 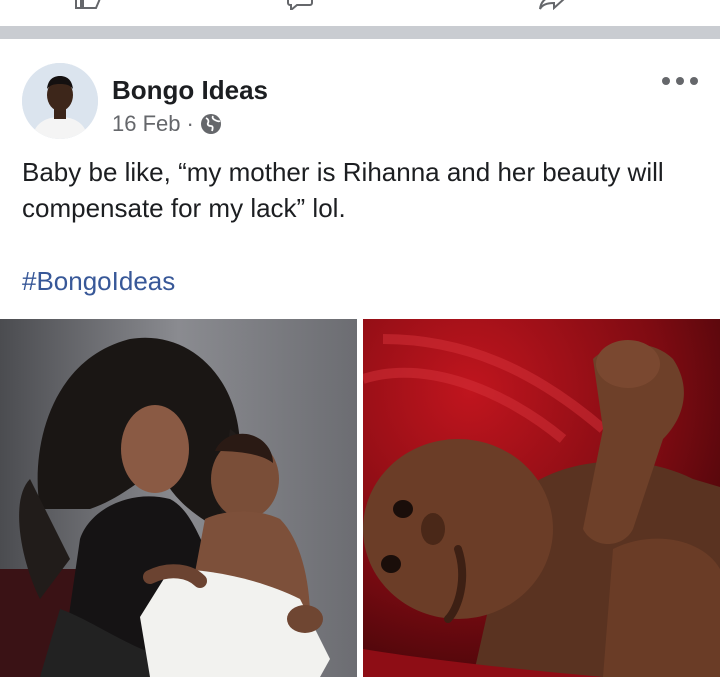 What do you see at coordinates (190, 90) in the screenshot?
I see `author-name: Bongo Ideas` at bounding box center [190, 90].